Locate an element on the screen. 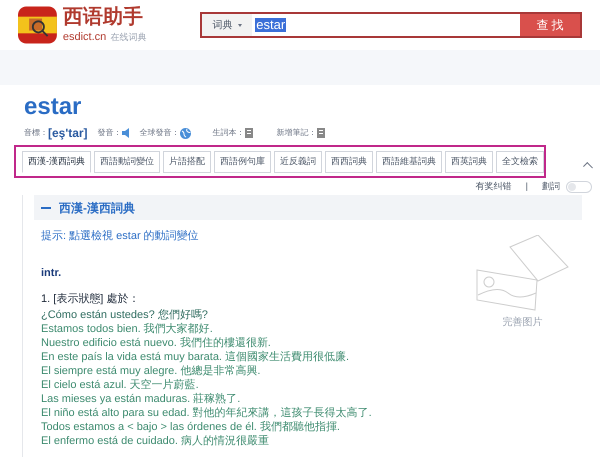 The width and height of the screenshot is (600, 459). phonetic: [eş'tar] is located at coordinates (68, 133).